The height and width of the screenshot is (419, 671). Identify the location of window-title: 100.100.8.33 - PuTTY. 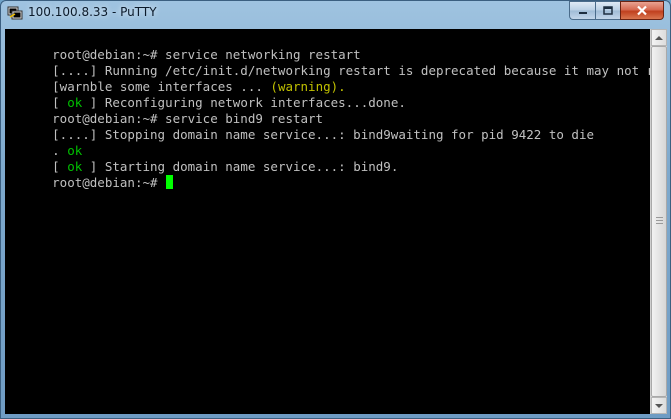
(92, 12).